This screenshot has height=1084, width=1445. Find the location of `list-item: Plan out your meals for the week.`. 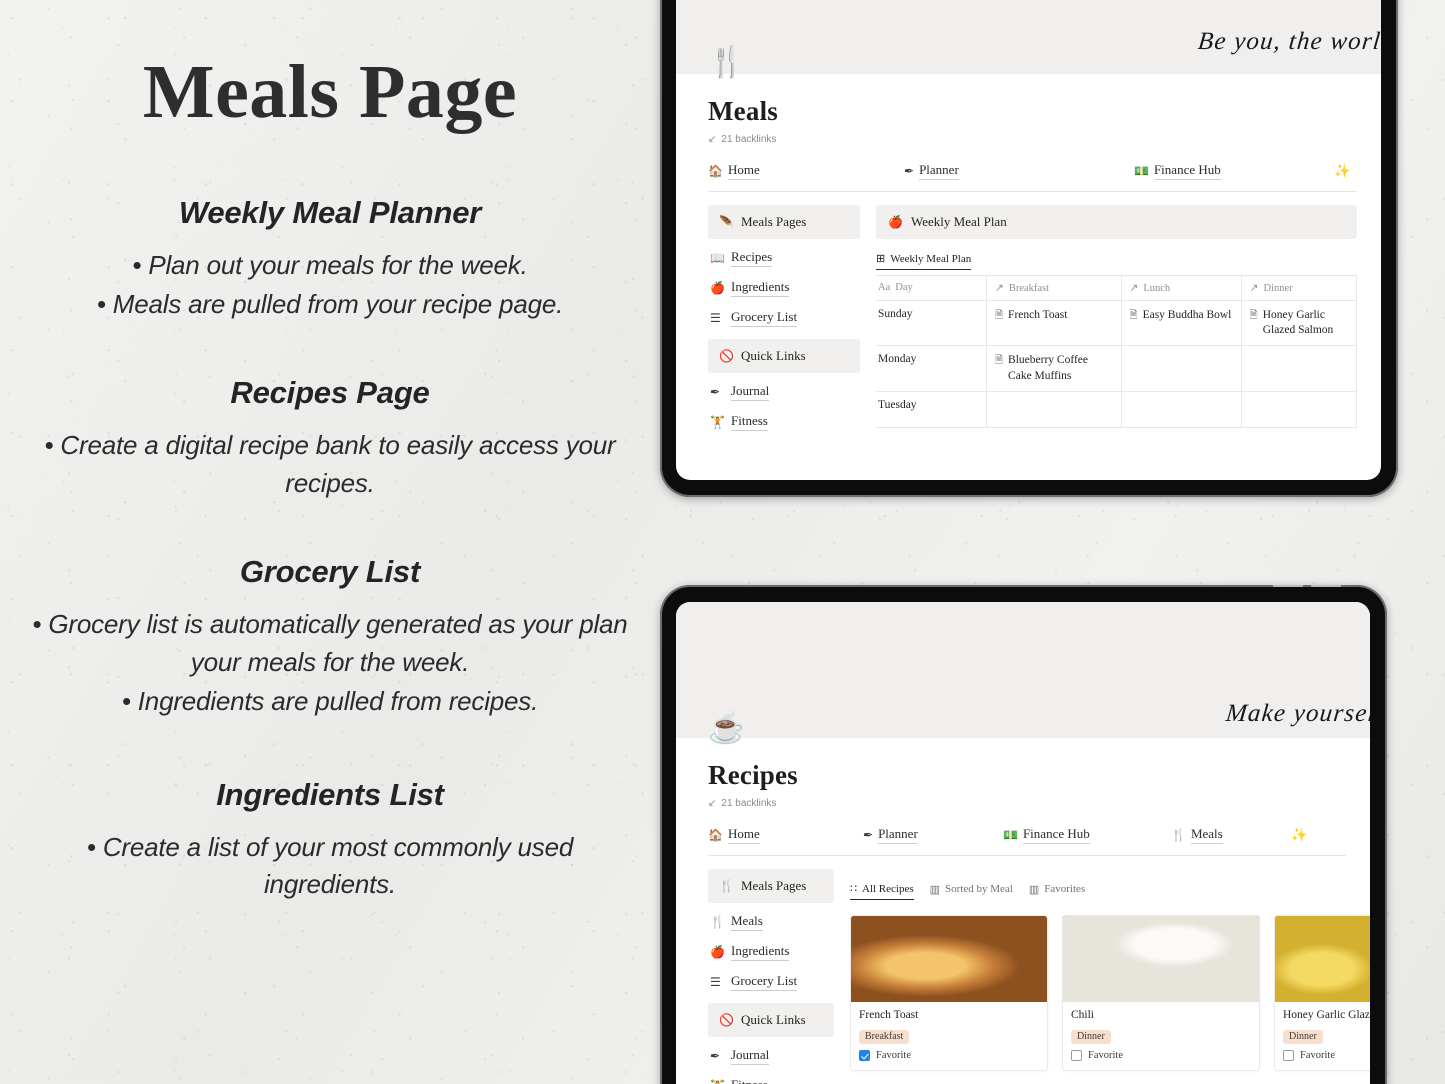

list-item: Plan out your meals for the week. is located at coordinates (330, 265).